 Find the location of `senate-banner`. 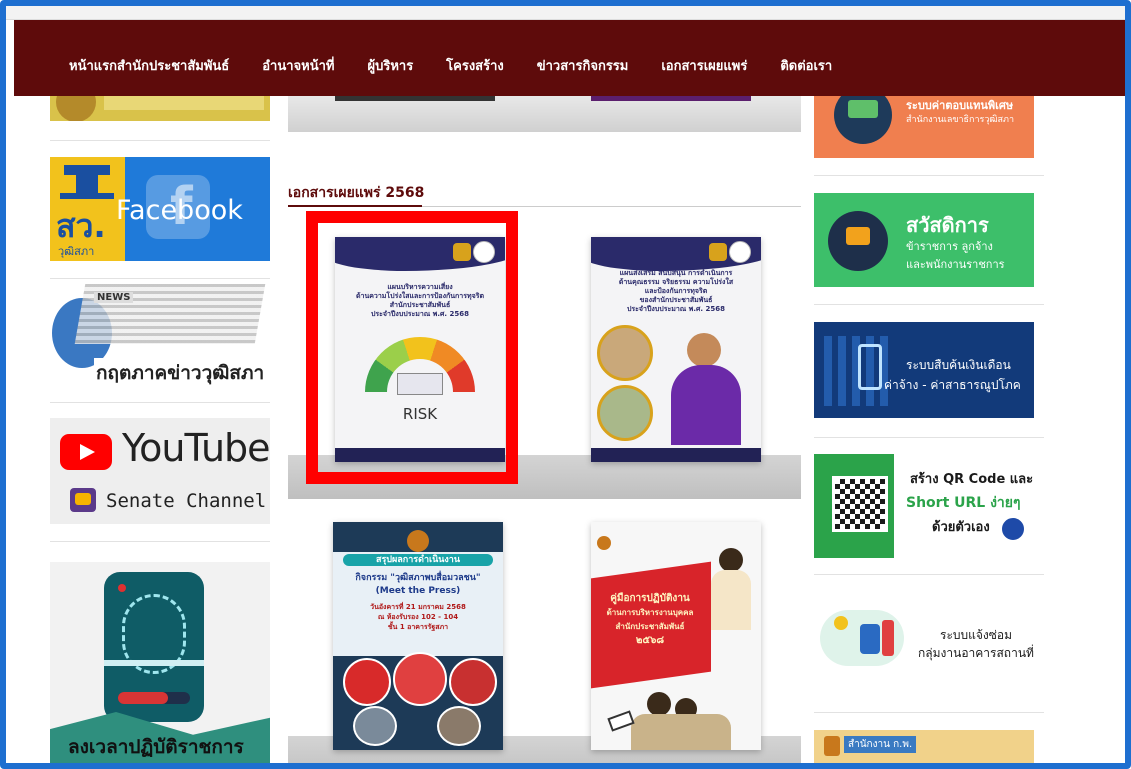

senate-banner is located at coordinates (160, 108).